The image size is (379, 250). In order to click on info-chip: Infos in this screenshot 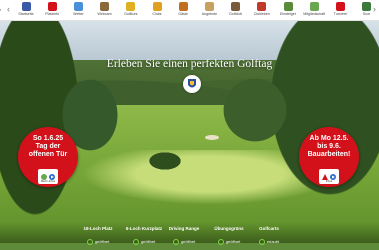, I will do `click(329, 176)`.